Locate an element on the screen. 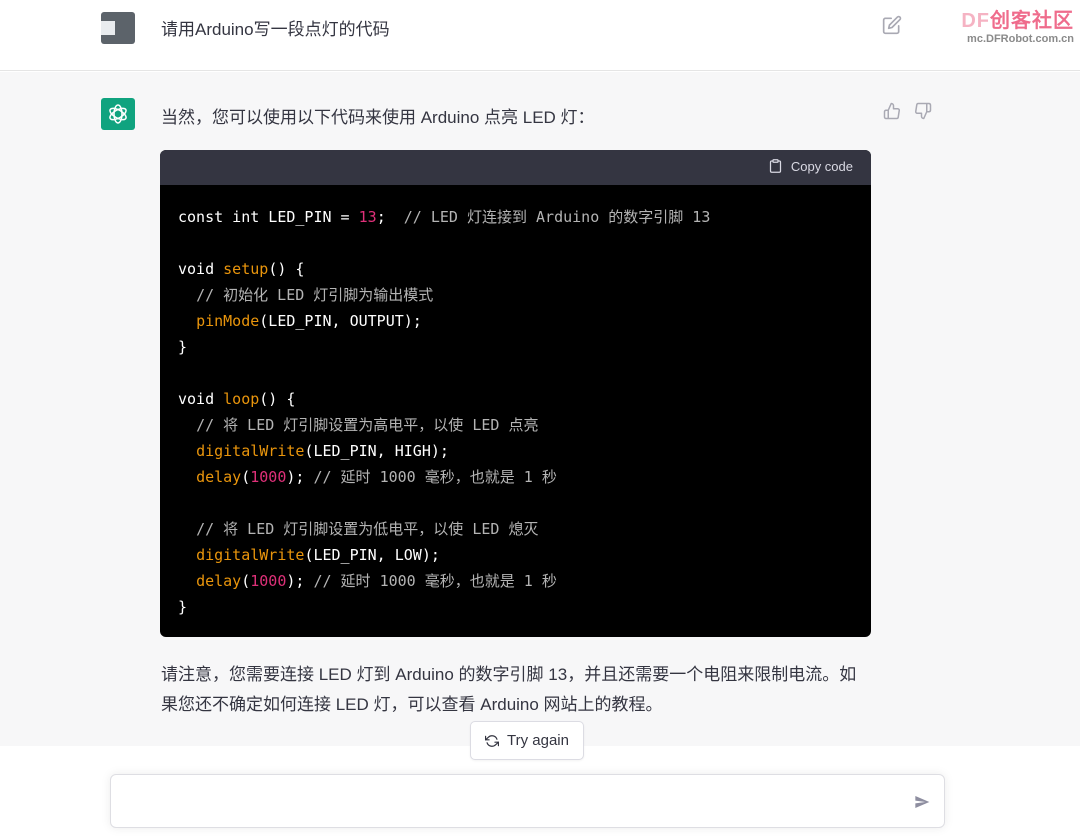  try-again-button: Try again is located at coordinates (527, 740).